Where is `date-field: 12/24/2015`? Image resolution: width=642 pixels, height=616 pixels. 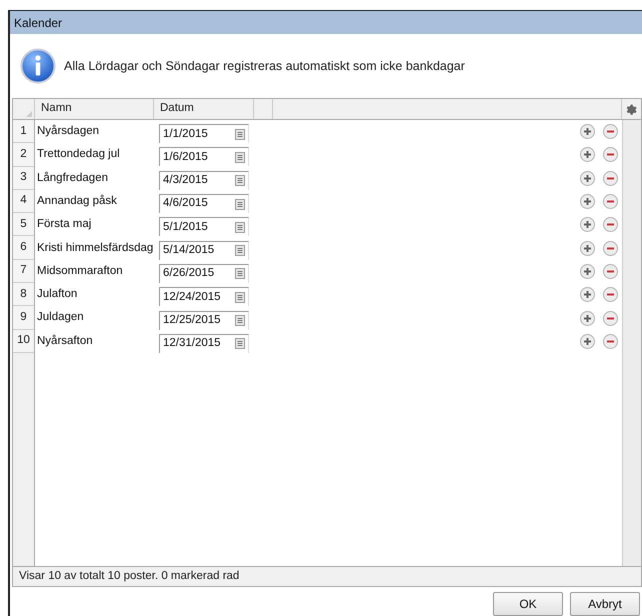
date-field: 12/24/2015 is located at coordinates (204, 296).